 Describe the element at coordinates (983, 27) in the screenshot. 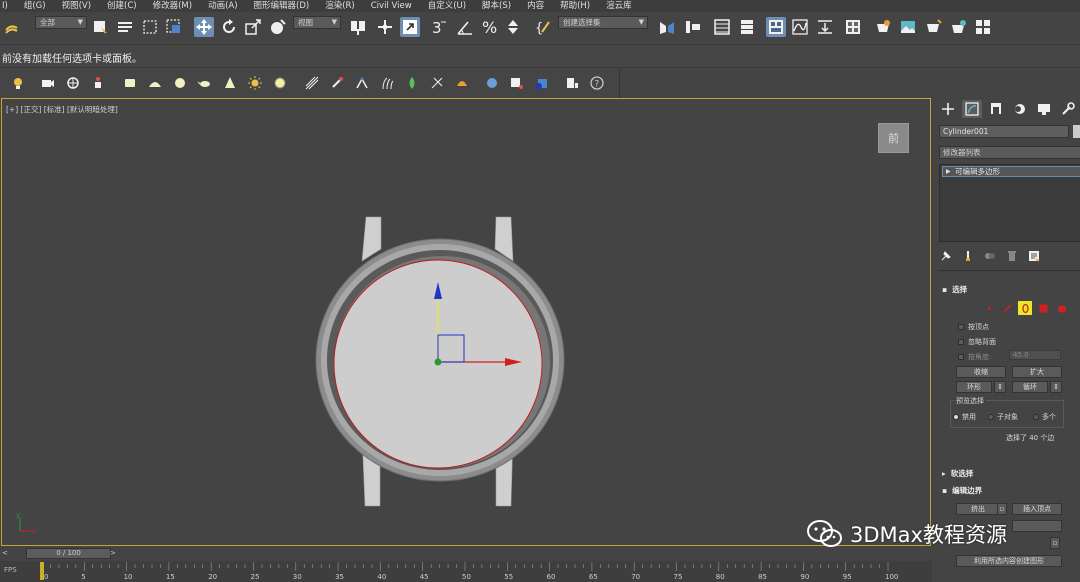

I see `render-gallery-icon` at that location.